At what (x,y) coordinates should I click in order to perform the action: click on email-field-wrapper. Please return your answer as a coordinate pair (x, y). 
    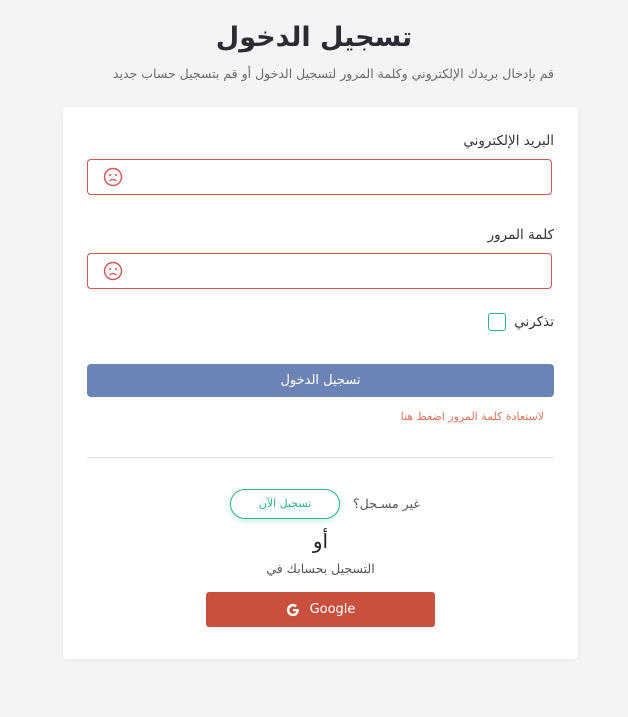
    Looking at the image, I should click on (319, 177).